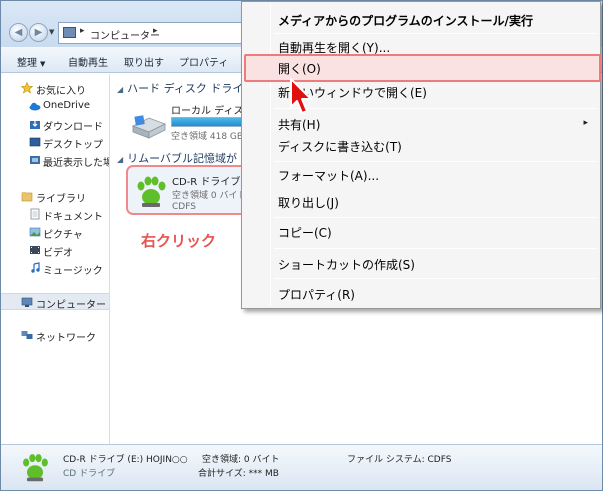 The height and width of the screenshot is (491, 603). I want to click on menu-item-create-shortcut: ショートカットの作成(S), so click(346, 264).